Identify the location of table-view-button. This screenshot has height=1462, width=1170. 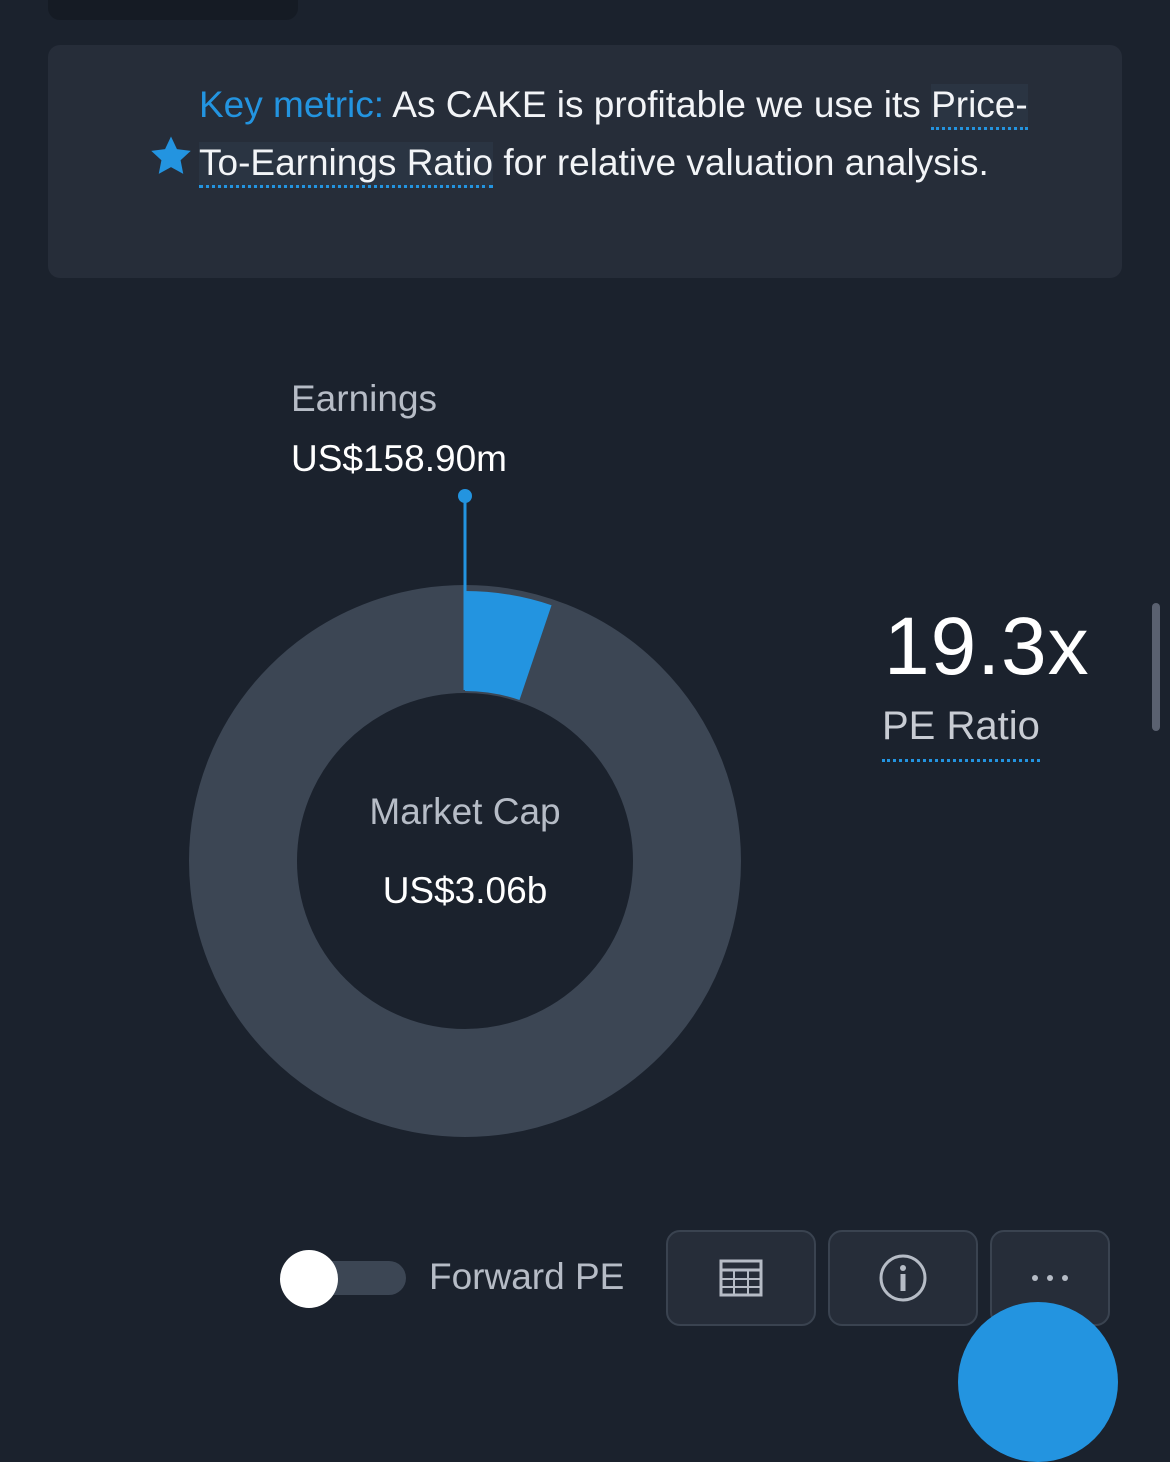
(741, 1278).